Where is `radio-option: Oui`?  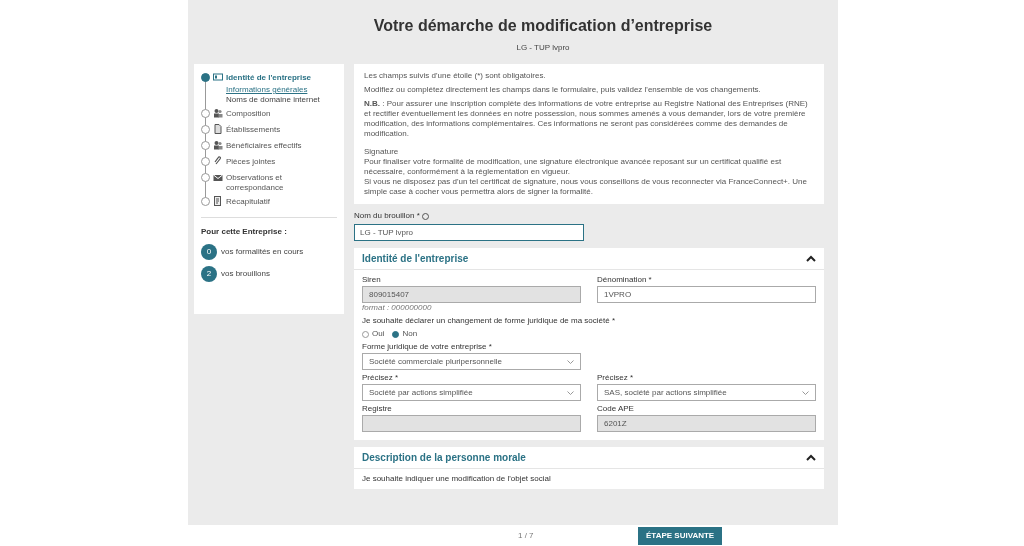 radio-option: Oui is located at coordinates (373, 334).